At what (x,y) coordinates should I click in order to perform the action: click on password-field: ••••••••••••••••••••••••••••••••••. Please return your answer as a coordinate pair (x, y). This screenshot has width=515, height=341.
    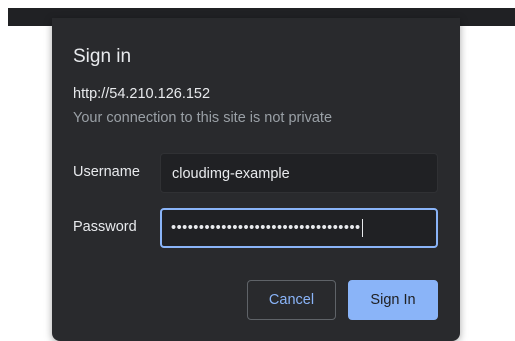
    Looking at the image, I should click on (299, 228).